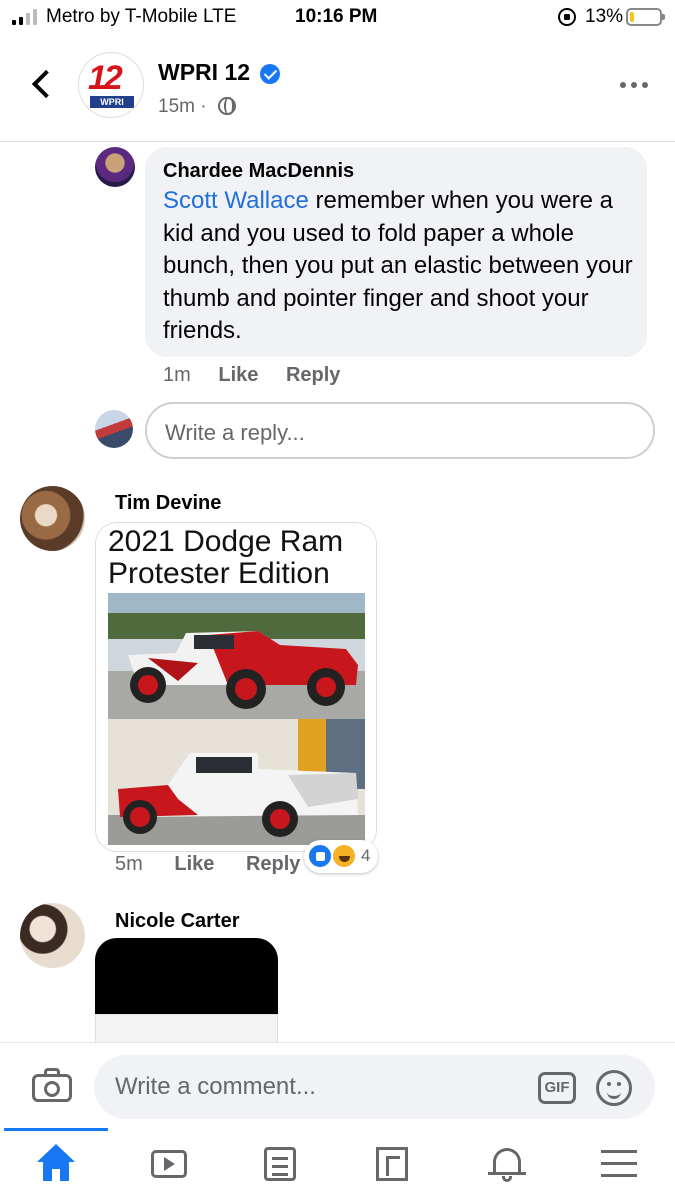 The height and width of the screenshot is (1200, 675). What do you see at coordinates (226, 557) in the screenshot?
I see `image-title: 2021 Dodge Ram Protester Edition` at bounding box center [226, 557].